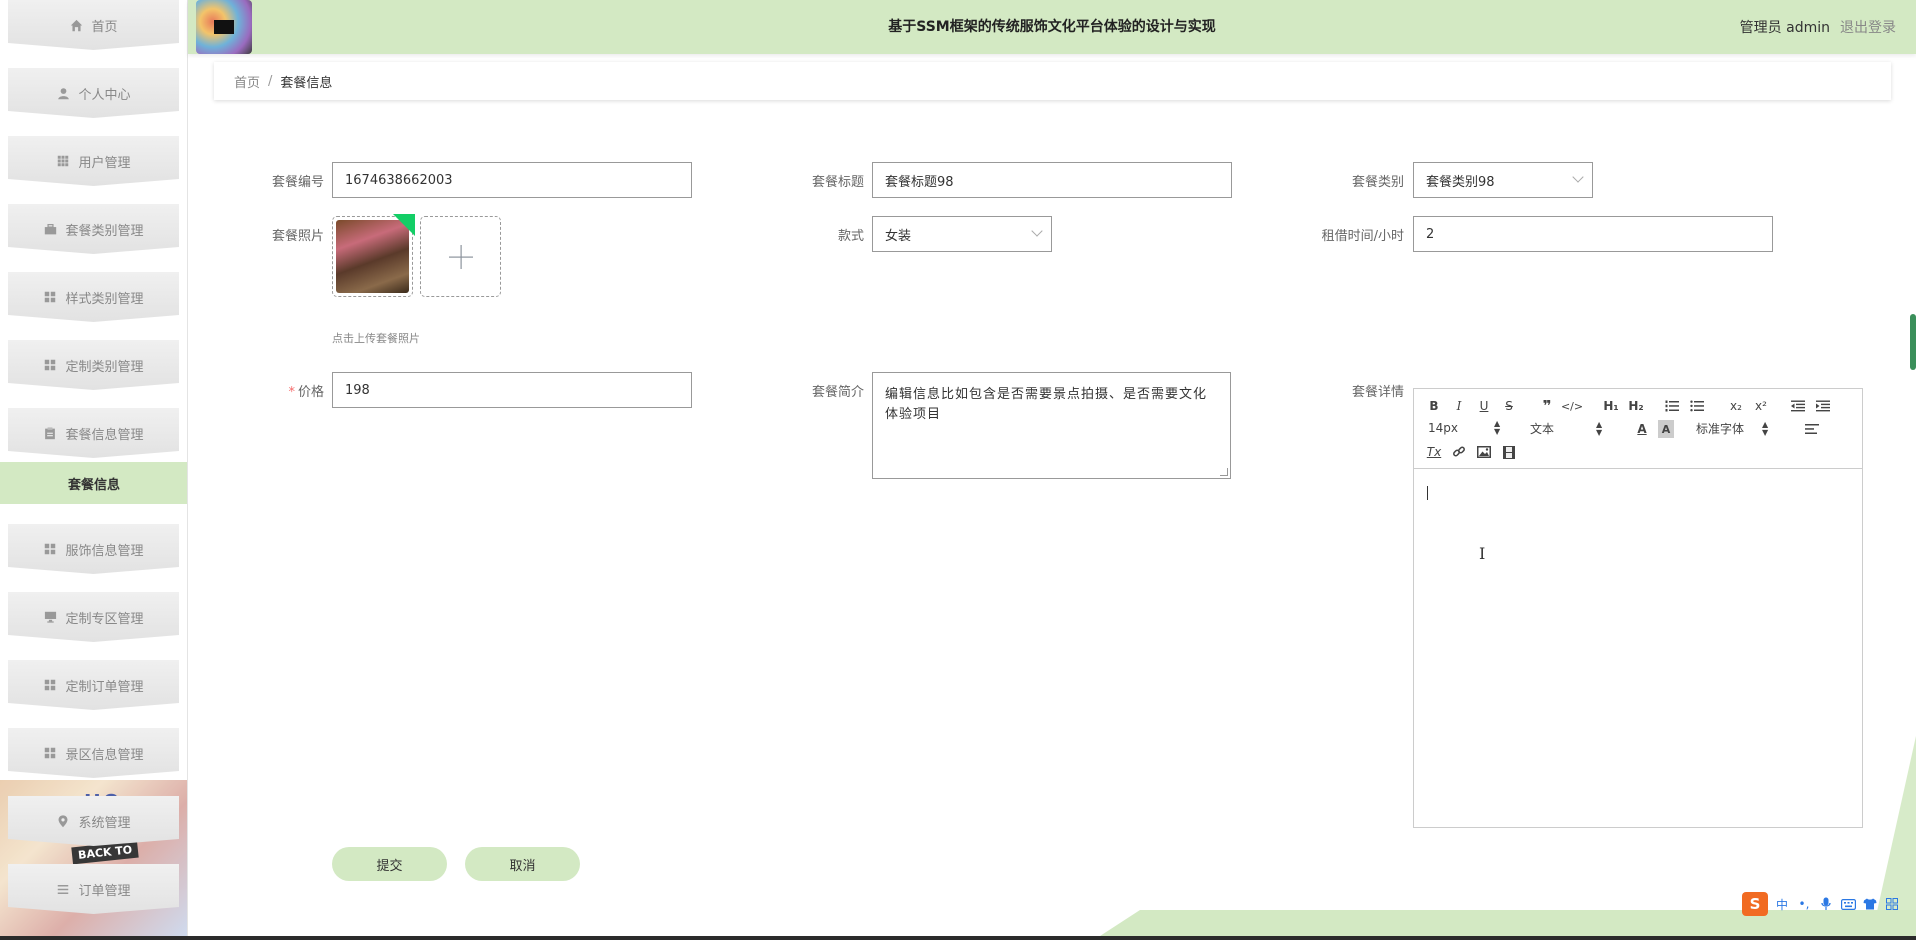  What do you see at coordinates (224, 27) in the screenshot?
I see `site-logo` at bounding box center [224, 27].